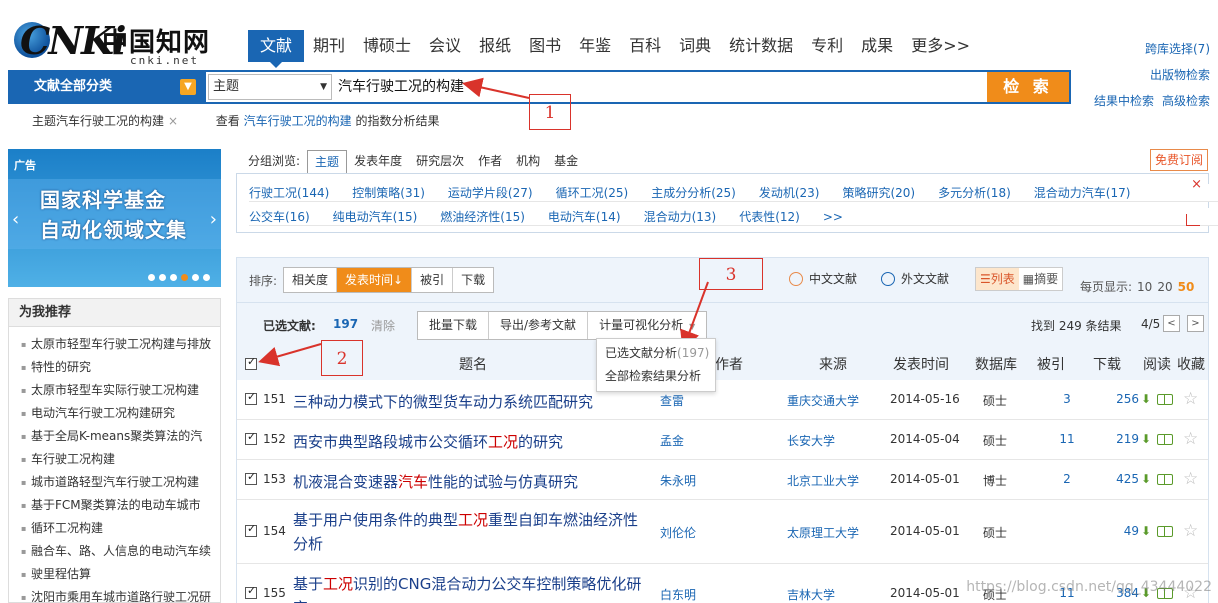 The width and height of the screenshot is (1218, 603). Describe the element at coordinates (116, 413) in the screenshot. I see `recommend-item: 电动汽车行驶工况构建研究` at that location.